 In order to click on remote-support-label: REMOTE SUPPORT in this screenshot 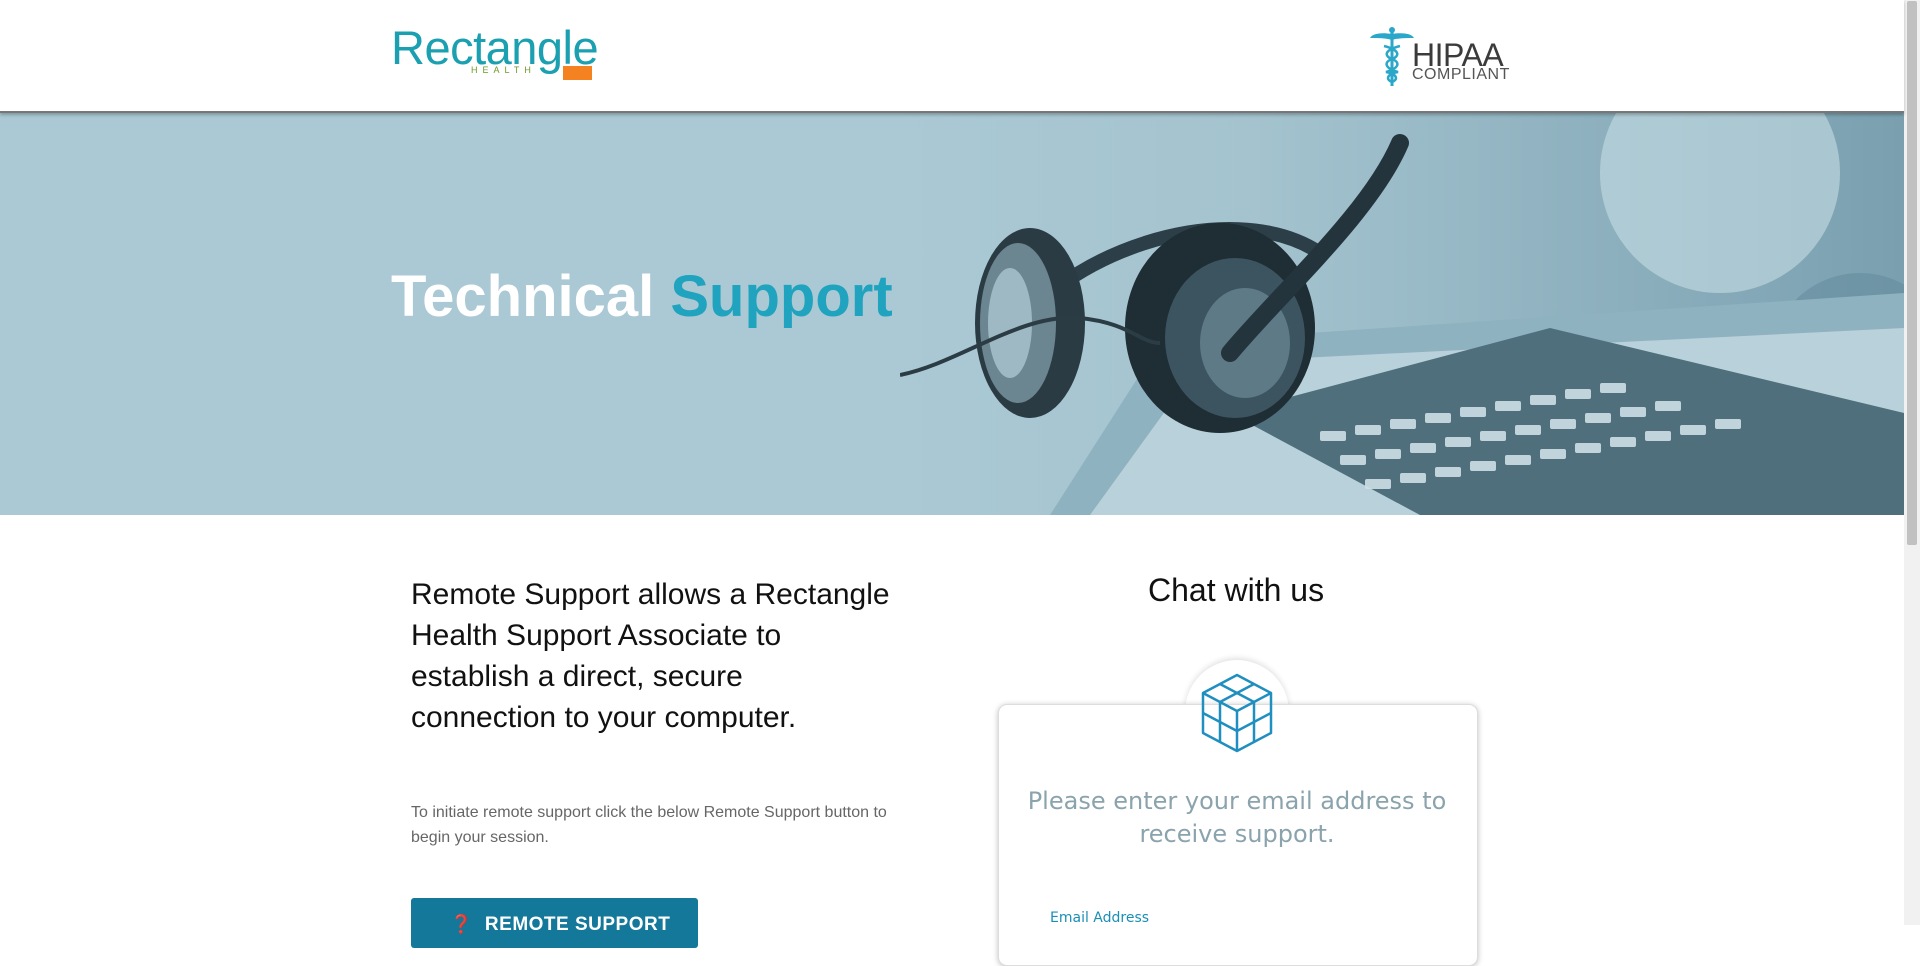, I will do `click(577, 924)`.